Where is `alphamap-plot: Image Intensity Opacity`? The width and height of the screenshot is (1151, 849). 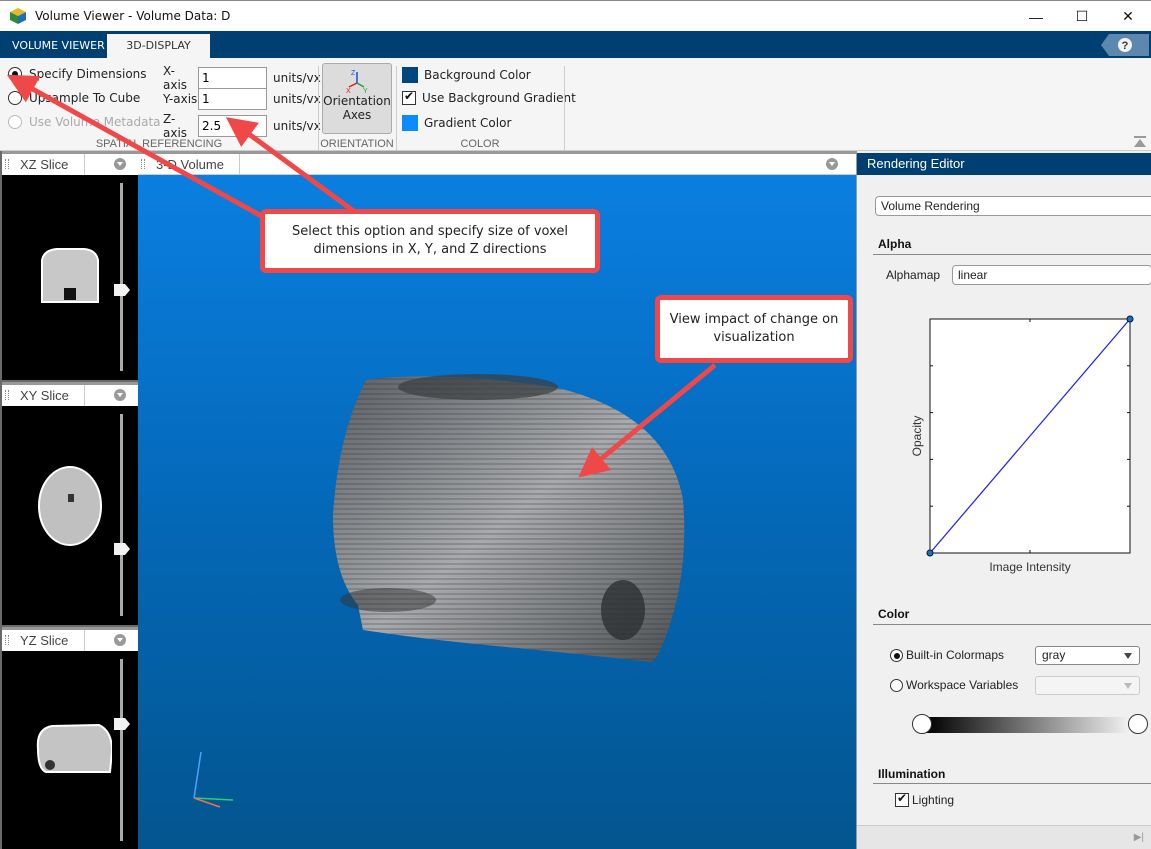 alphamap-plot: Image Intensity Opacity is located at coordinates (1026, 446).